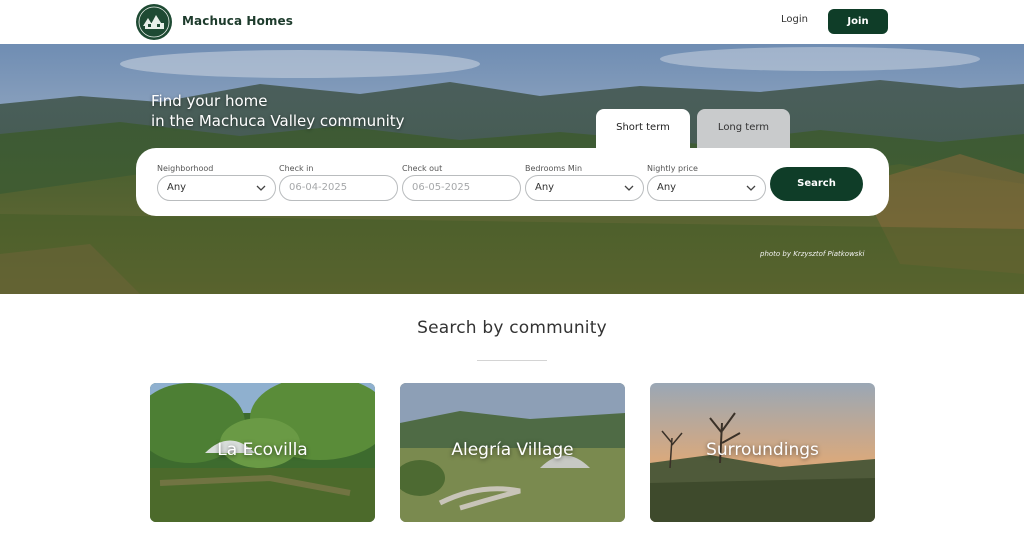 The height and width of the screenshot is (556, 1024). Describe the element at coordinates (512, 360) in the screenshot. I see `section-divider` at that location.